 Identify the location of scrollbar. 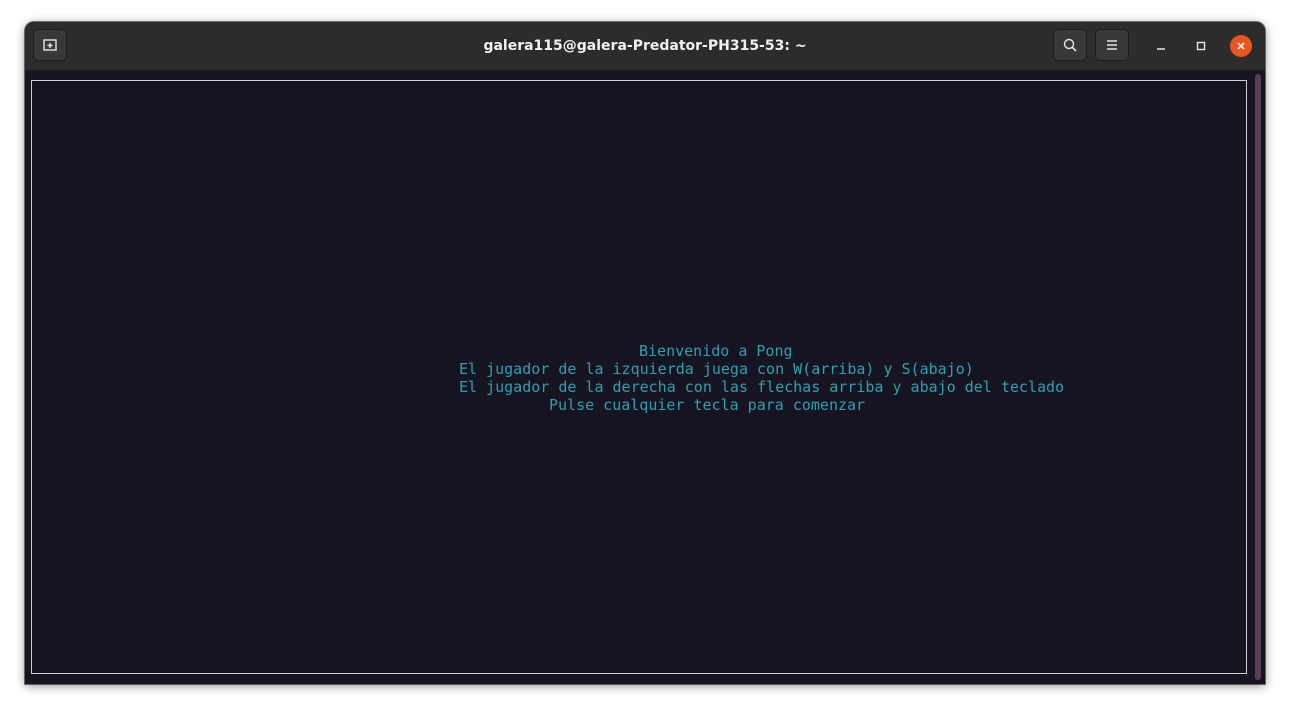
(1258, 377).